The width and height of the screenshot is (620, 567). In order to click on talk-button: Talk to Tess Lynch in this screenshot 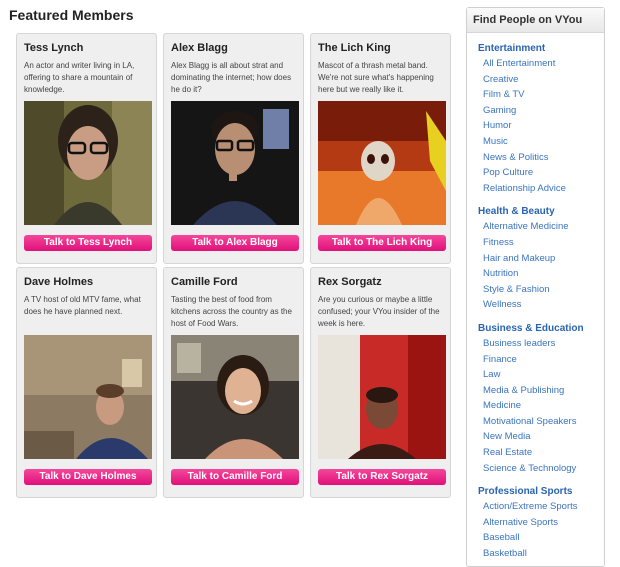, I will do `click(88, 243)`.